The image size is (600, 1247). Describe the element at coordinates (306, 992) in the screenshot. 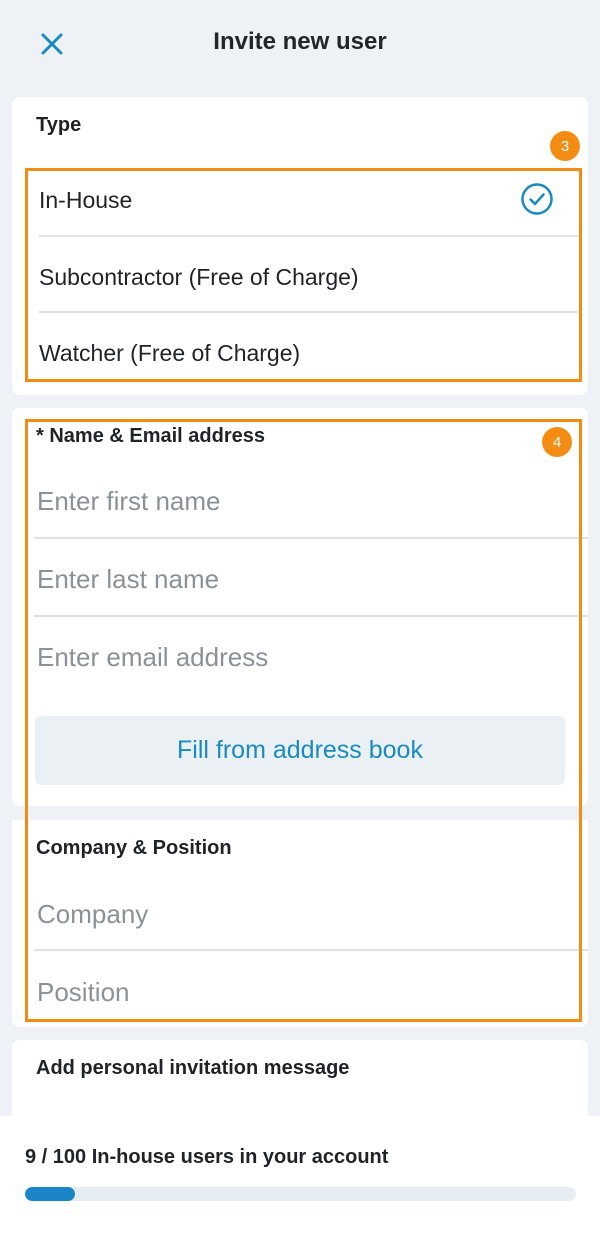

I see `position-input` at that location.